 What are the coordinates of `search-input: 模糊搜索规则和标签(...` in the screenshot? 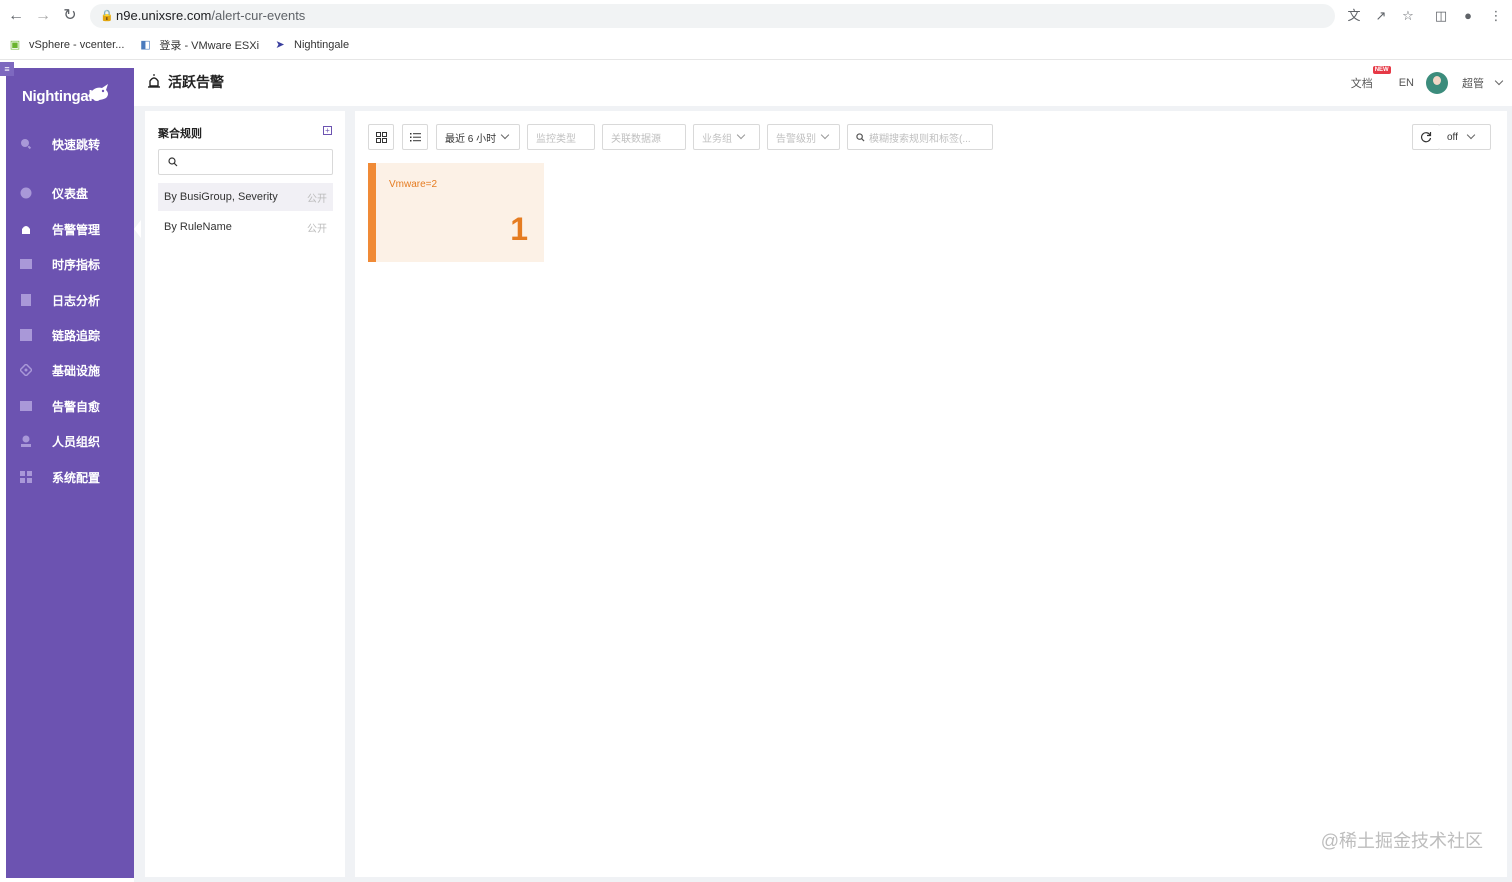 It's located at (920, 137).